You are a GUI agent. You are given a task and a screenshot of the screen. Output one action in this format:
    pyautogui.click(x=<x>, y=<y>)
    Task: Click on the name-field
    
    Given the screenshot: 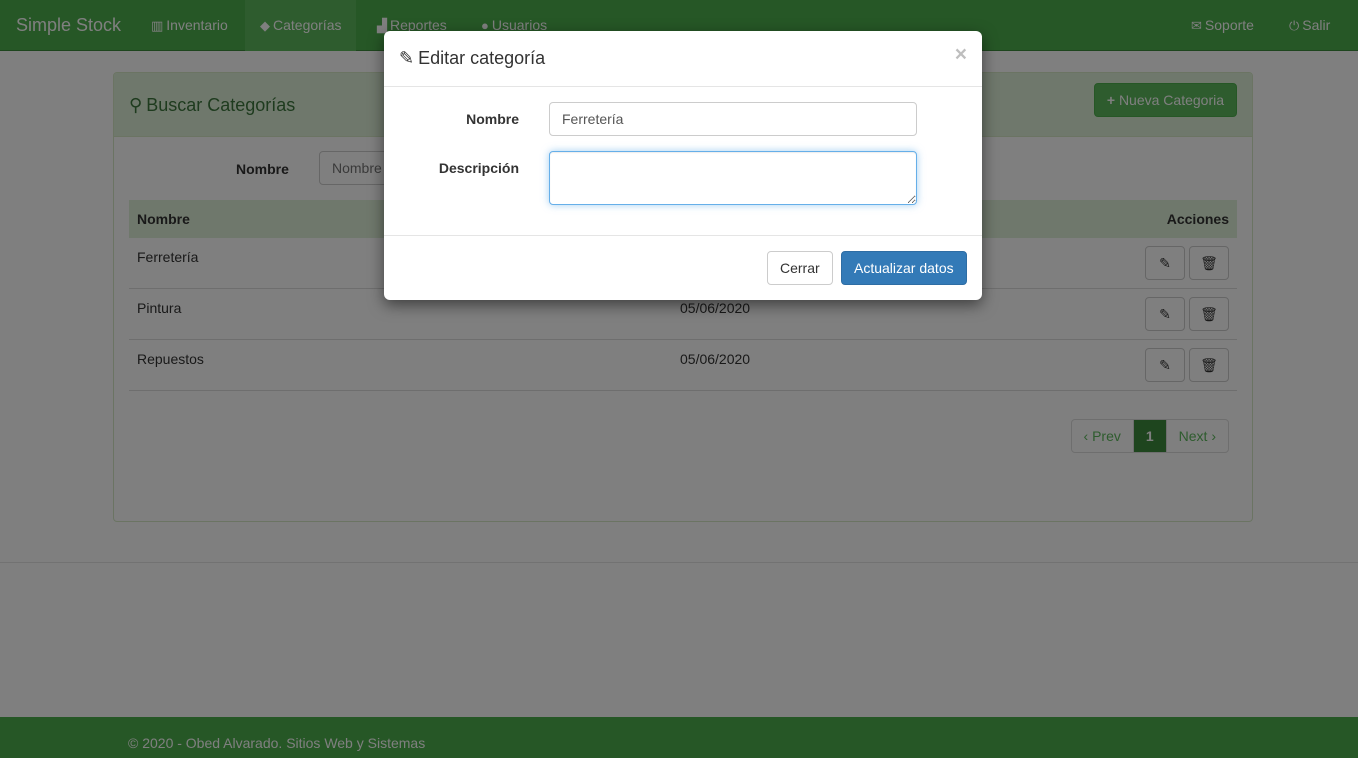 What is the action you would take?
    pyautogui.click(x=733, y=119)
    